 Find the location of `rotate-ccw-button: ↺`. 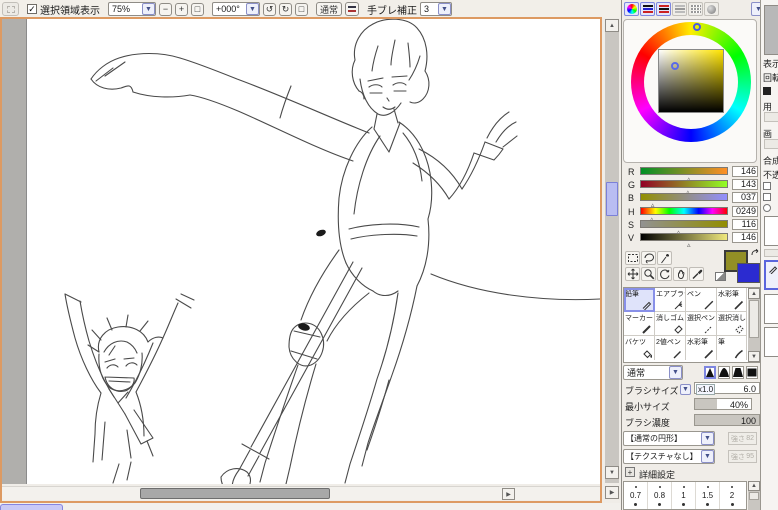

rotate-ccw-button: ↺ is located at coordinates (269, 9).